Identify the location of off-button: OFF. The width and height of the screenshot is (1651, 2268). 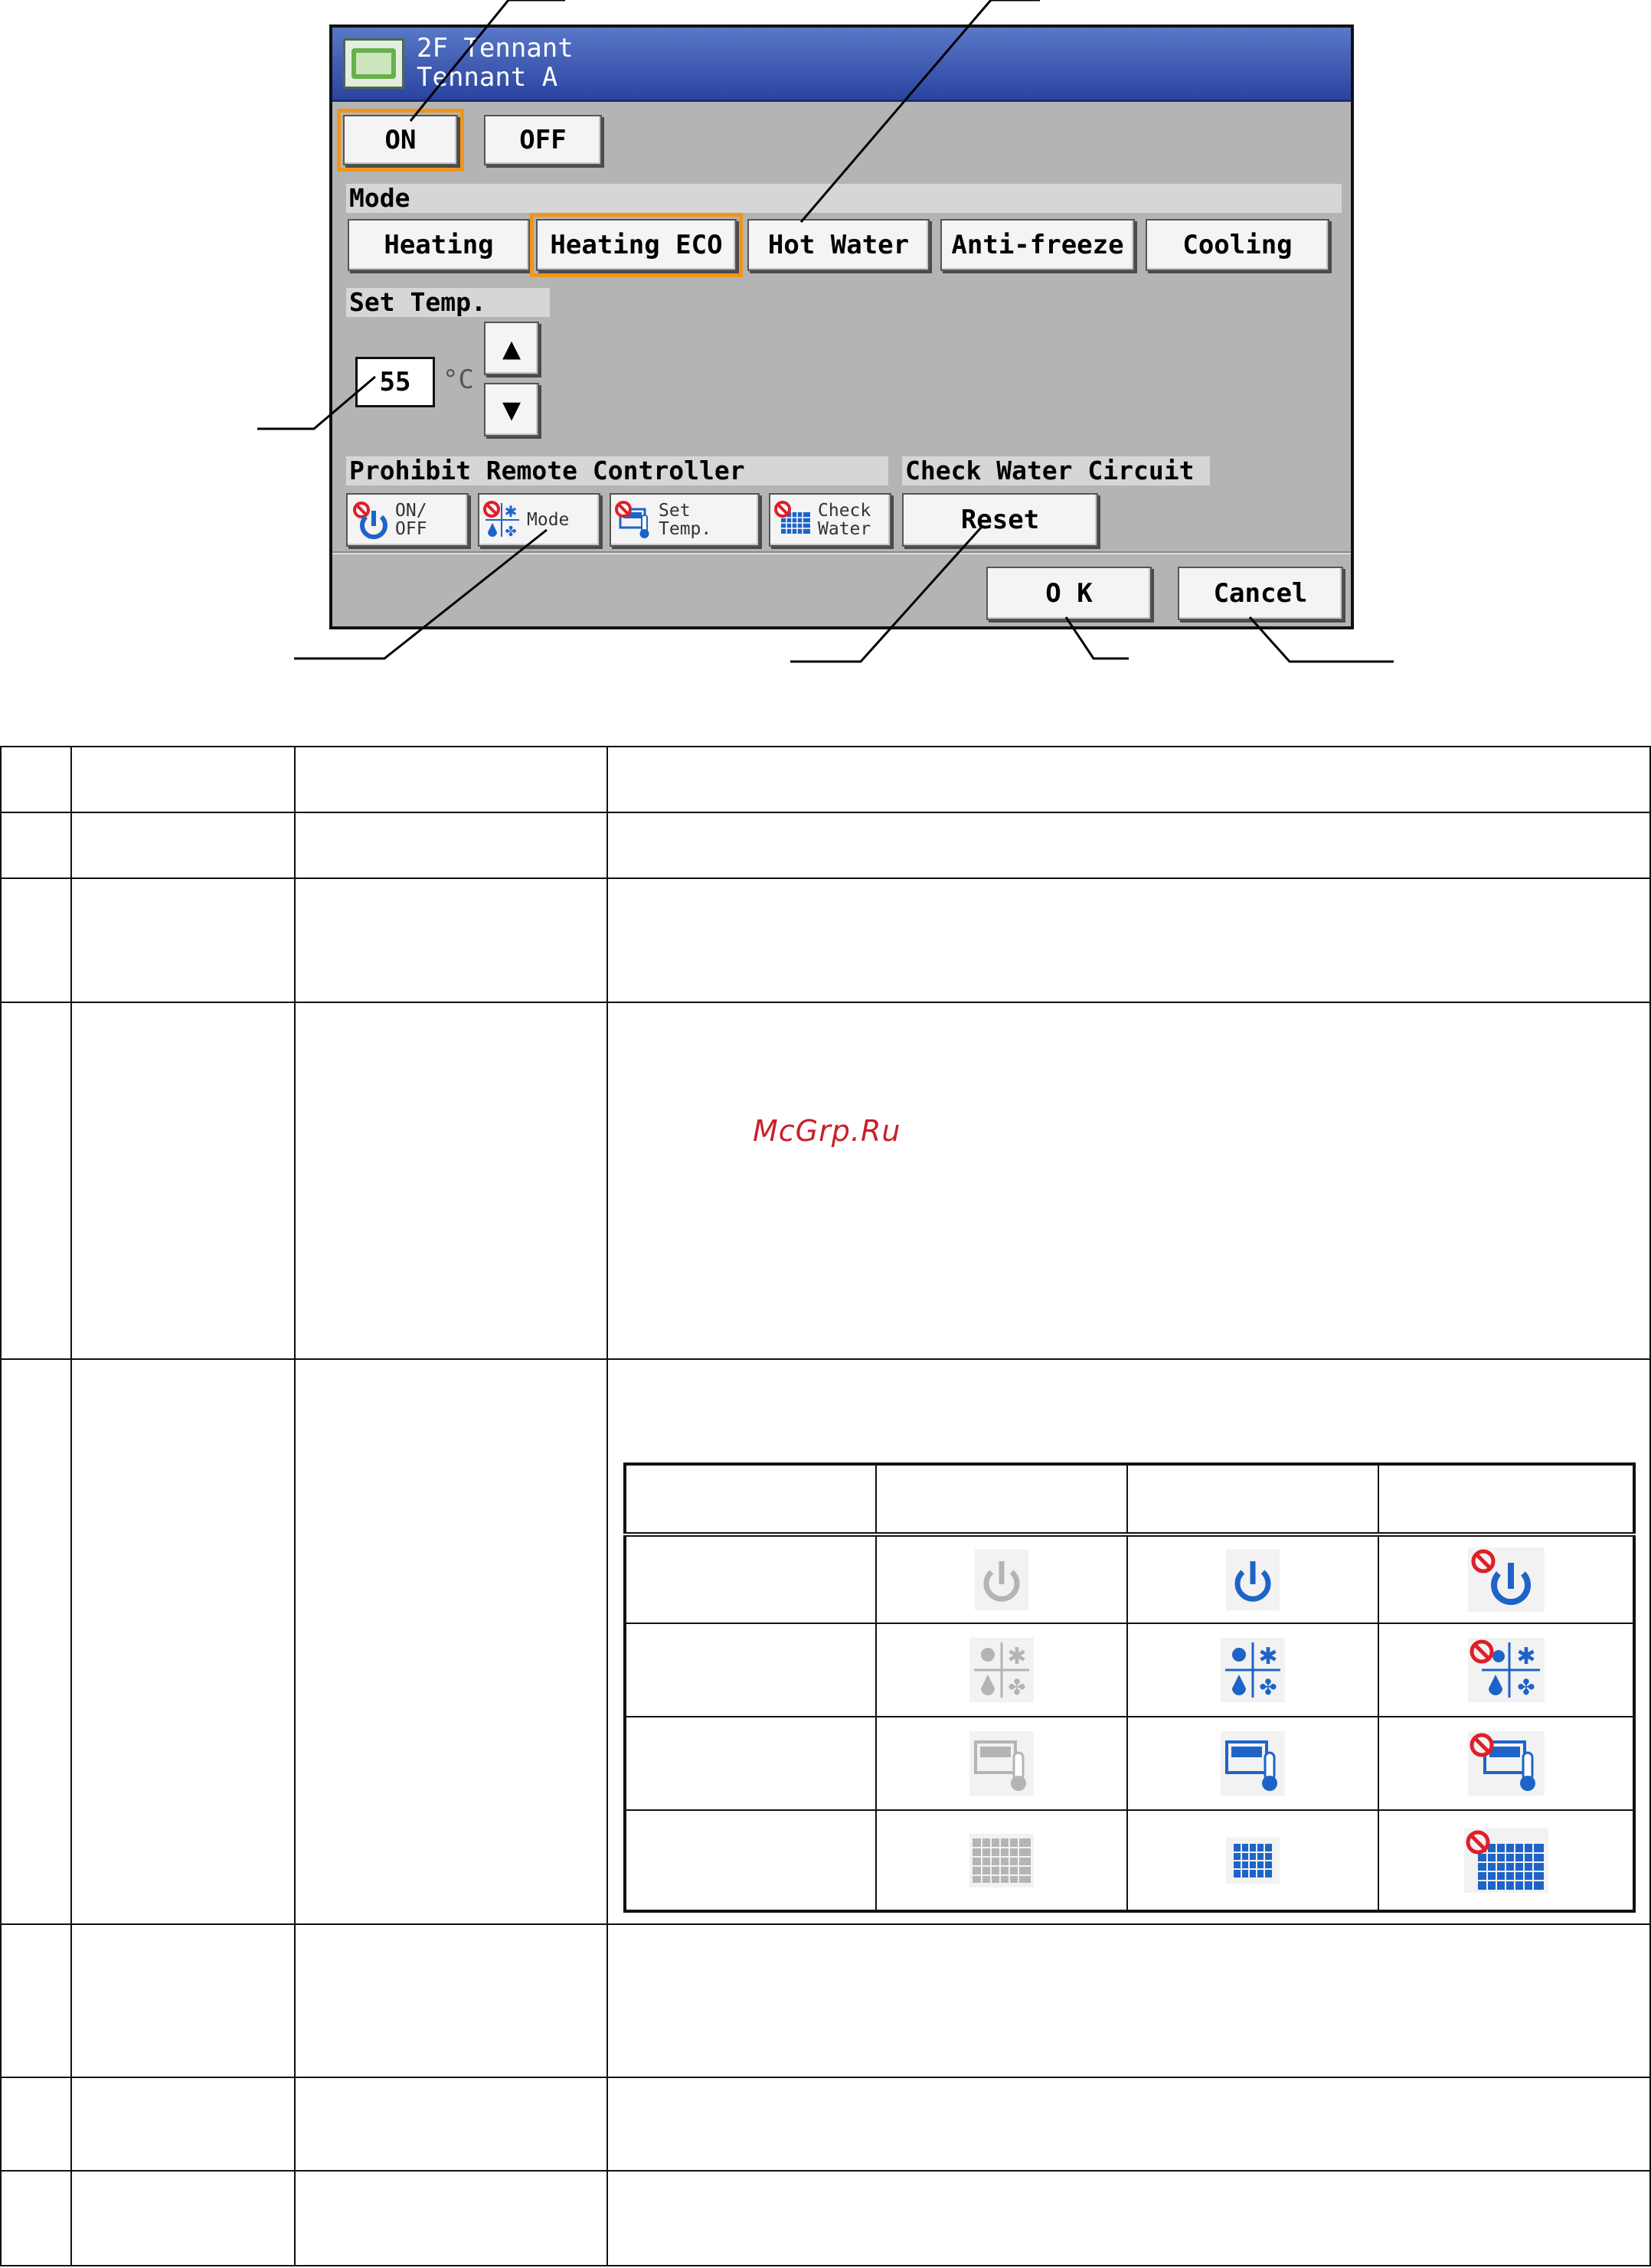
(543, 140).